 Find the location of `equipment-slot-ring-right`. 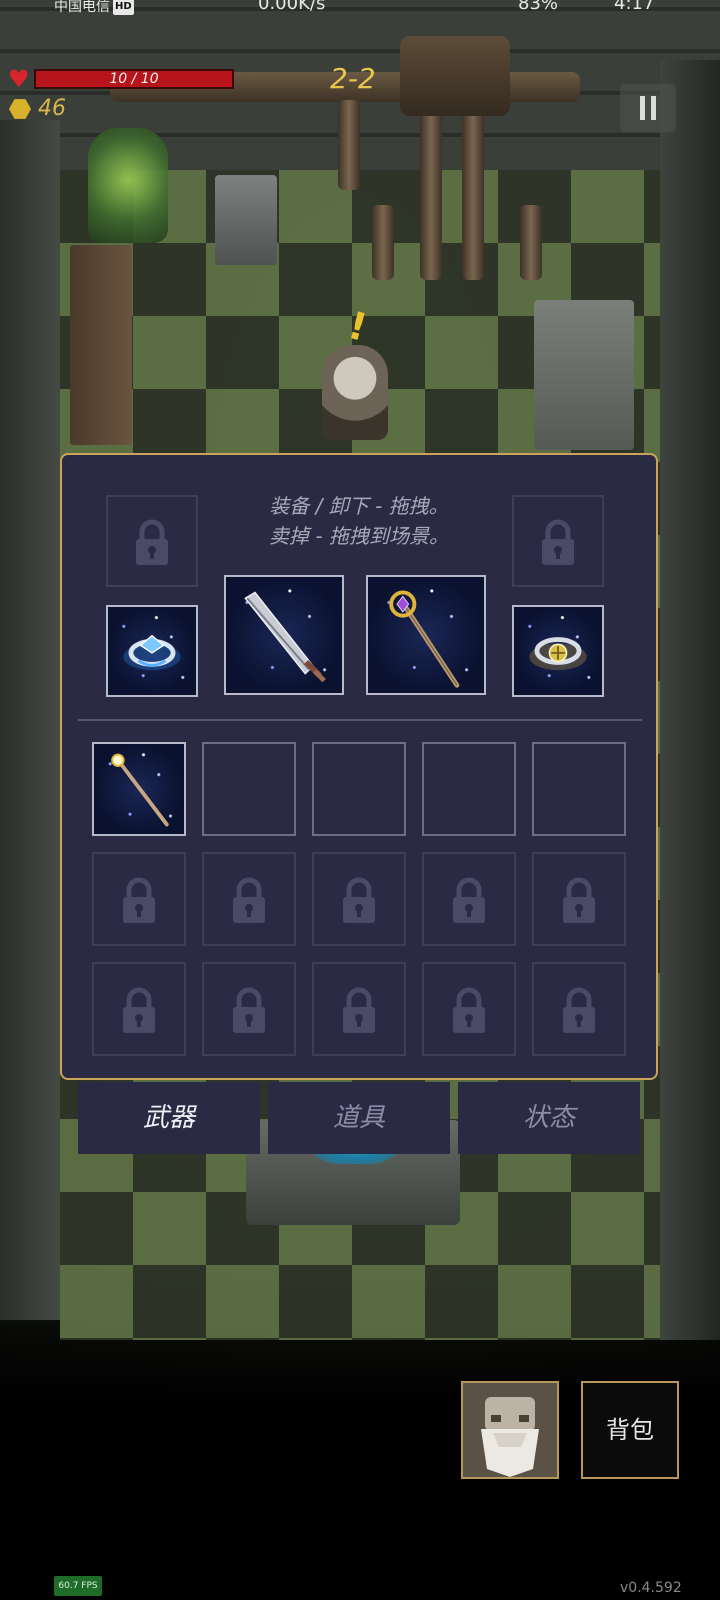

equipment-slot-ring-right is located at coordinates (558, 651).